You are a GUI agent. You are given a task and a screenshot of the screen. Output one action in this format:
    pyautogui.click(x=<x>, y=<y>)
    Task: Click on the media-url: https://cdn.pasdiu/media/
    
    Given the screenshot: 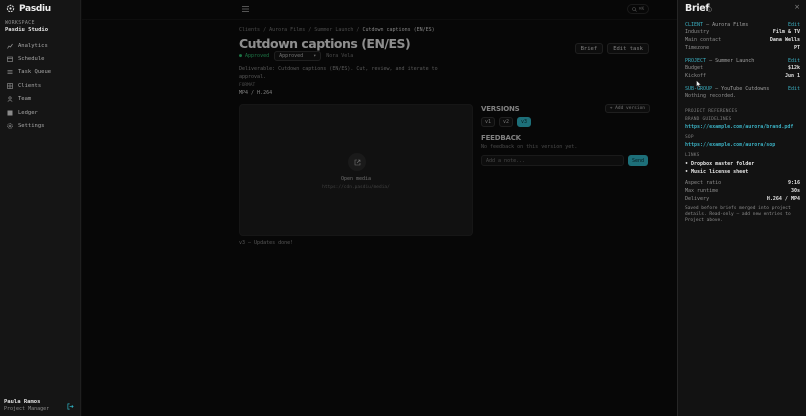 What is the action you would take?
    pyautogui.click(x=356, y=187)
    